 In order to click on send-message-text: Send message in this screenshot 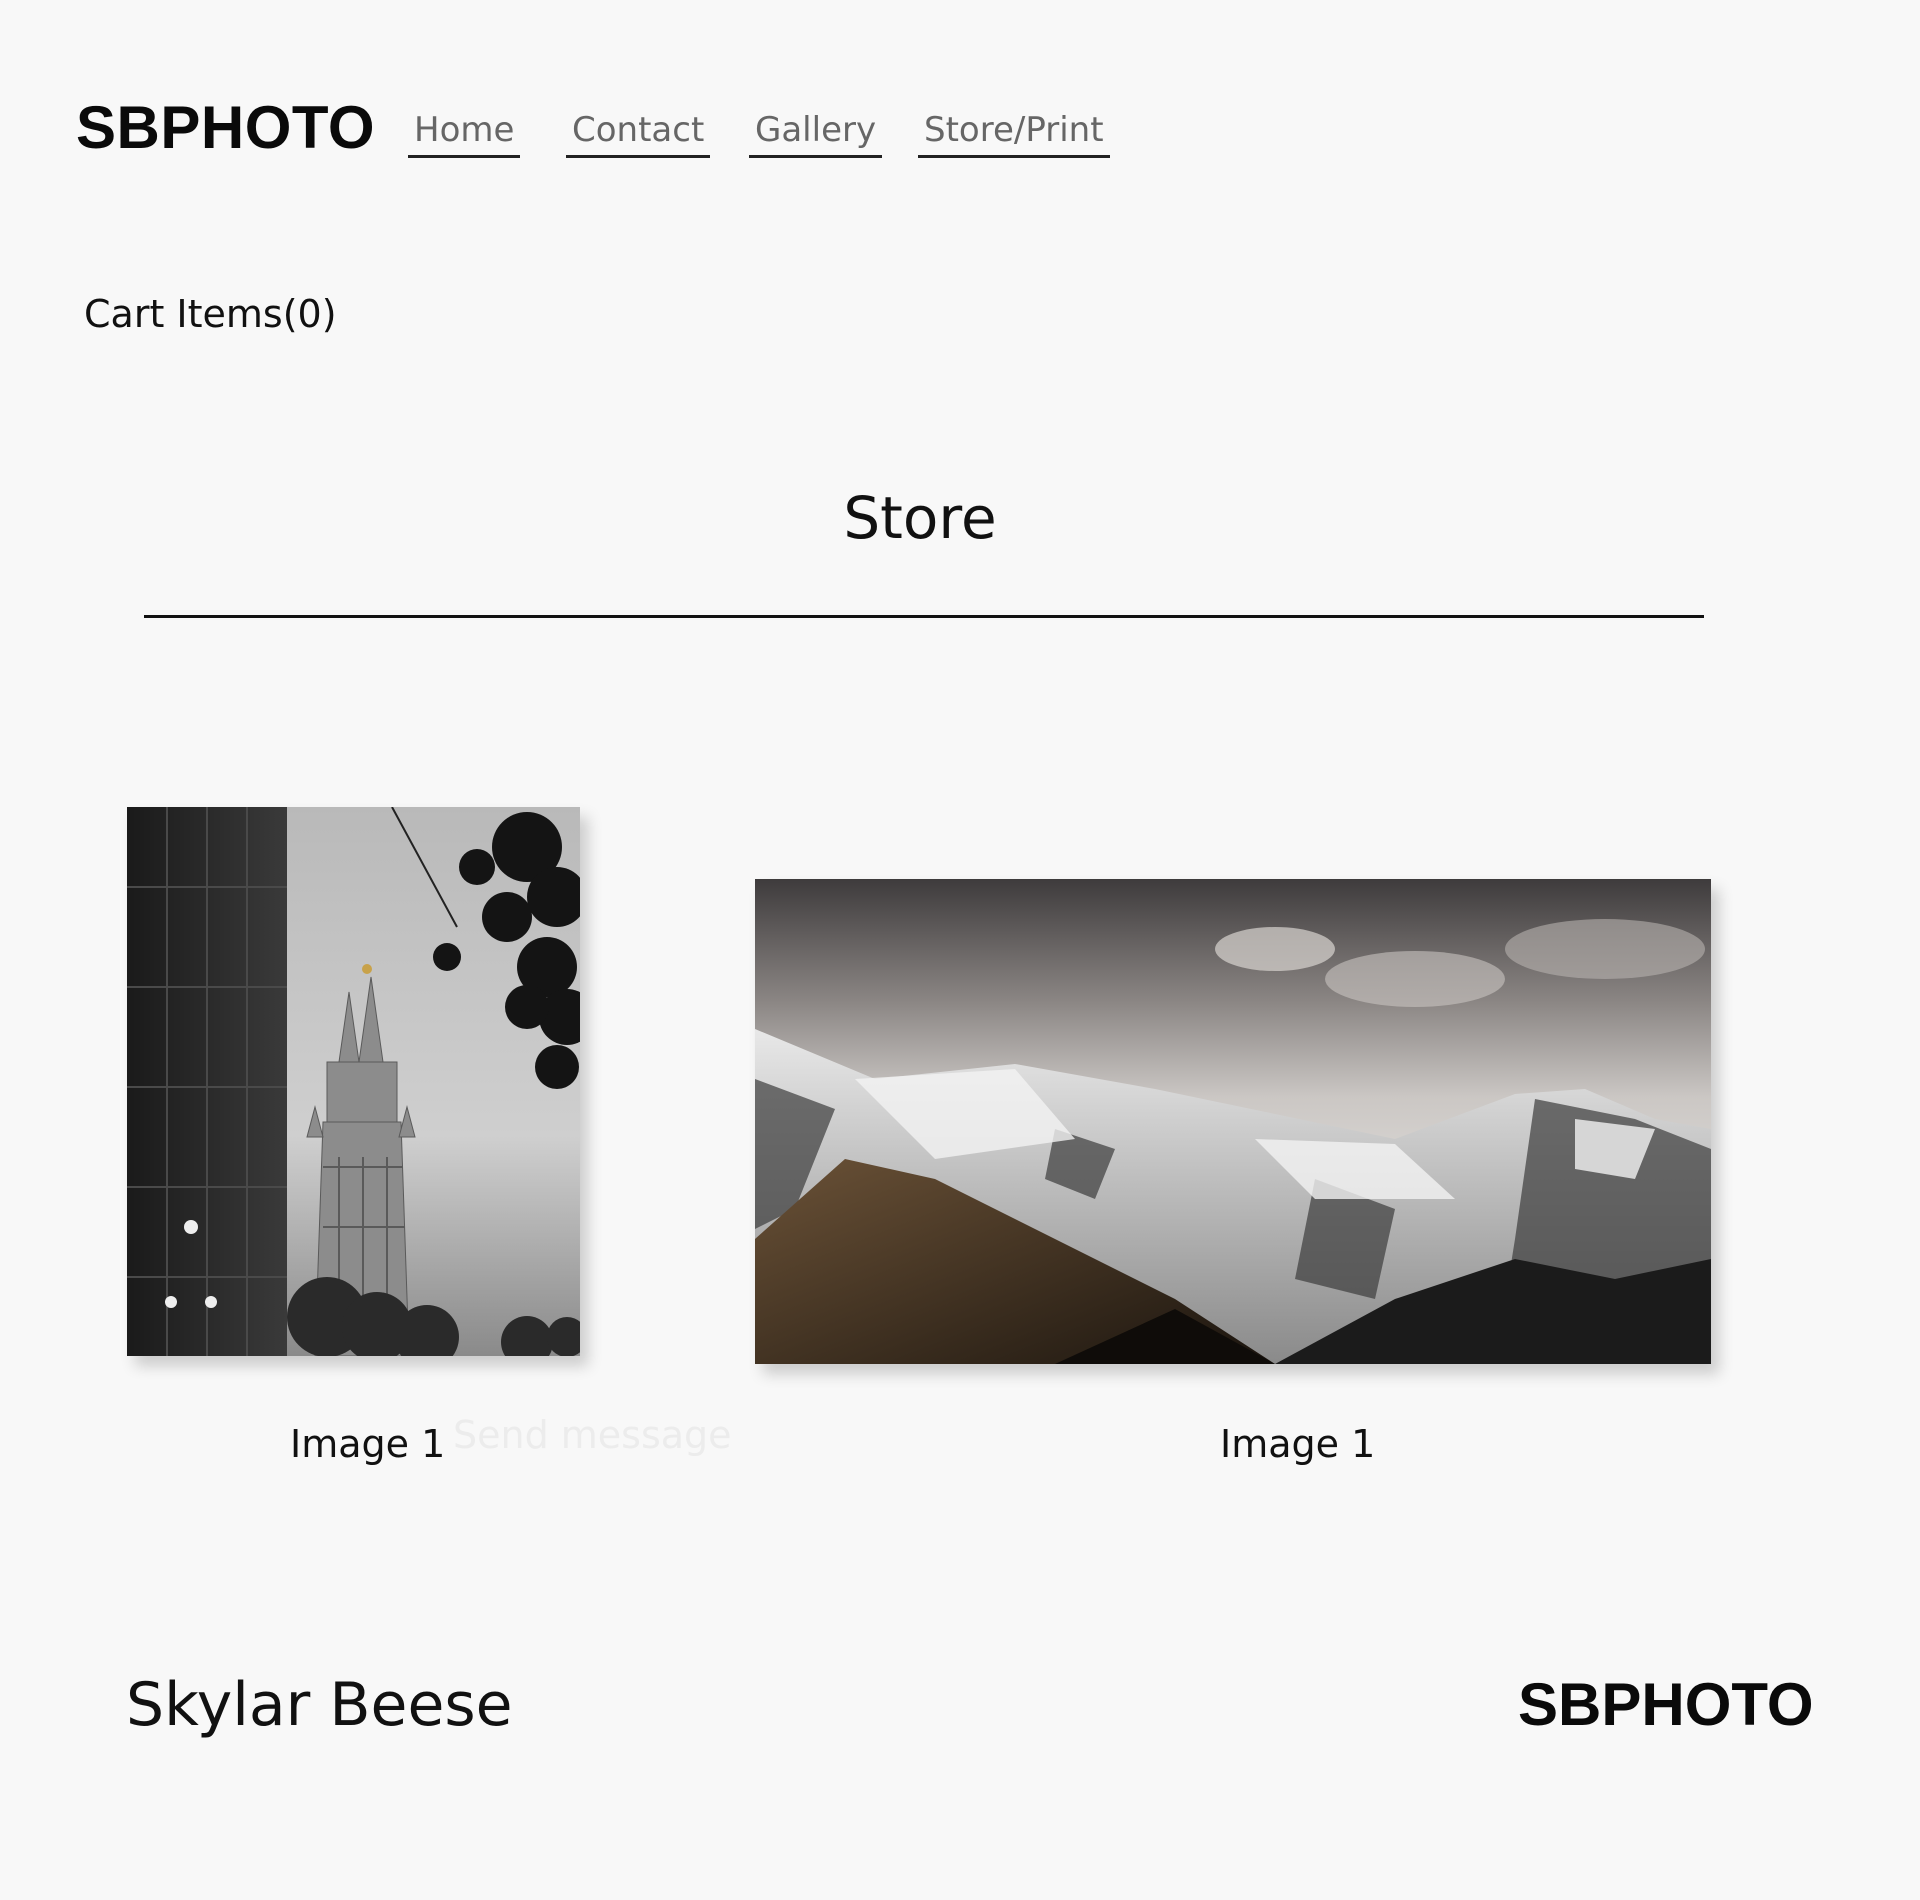, I will do `click(592, 1435)`.